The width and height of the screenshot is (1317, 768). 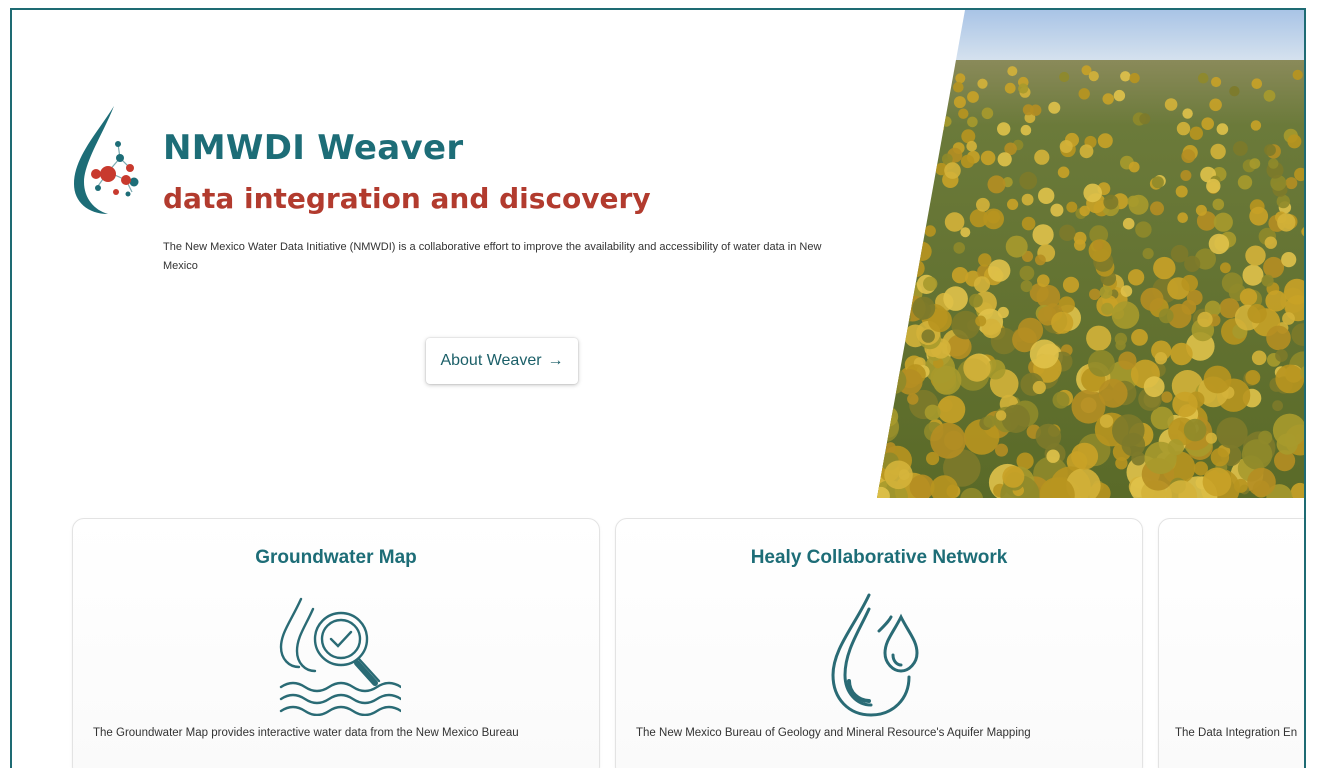 I want to click on water-drops-magnifier-icon, so click(x=337, y=656).